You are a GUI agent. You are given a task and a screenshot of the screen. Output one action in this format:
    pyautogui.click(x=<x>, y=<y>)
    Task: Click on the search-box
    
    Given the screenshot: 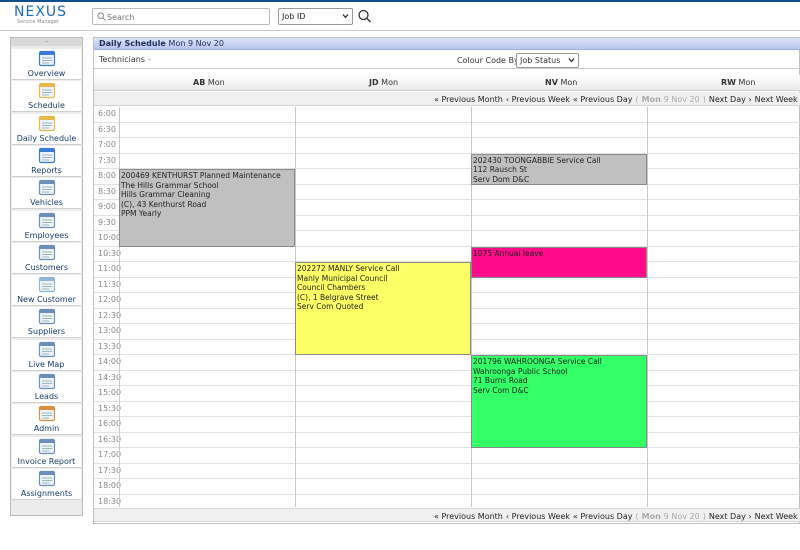 What is the action you would take?
    pyautogui.click(x=181, y=16)
    